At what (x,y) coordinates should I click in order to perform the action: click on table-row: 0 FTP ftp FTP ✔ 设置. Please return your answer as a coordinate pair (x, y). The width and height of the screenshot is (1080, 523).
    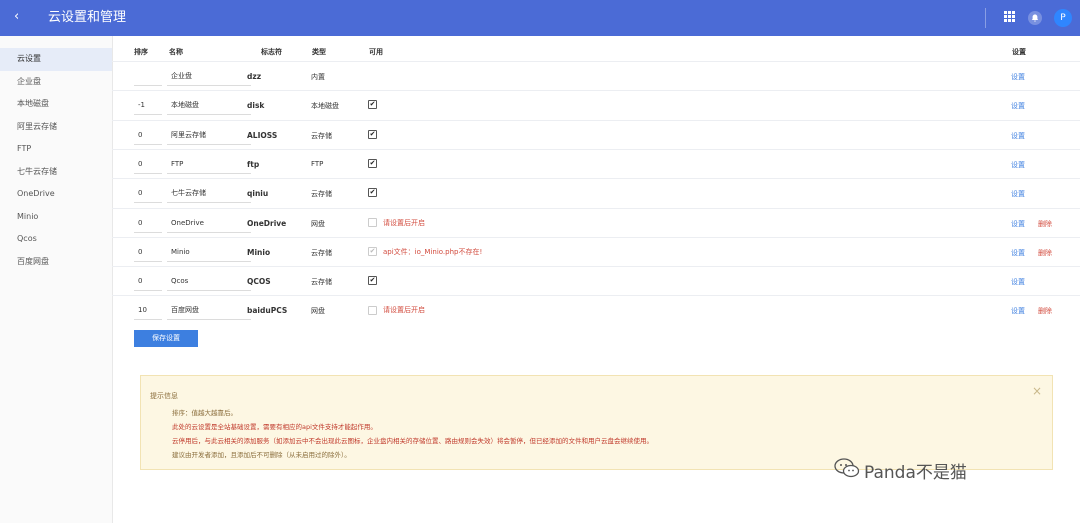
    Looking at the image, I should click on (596, 163).